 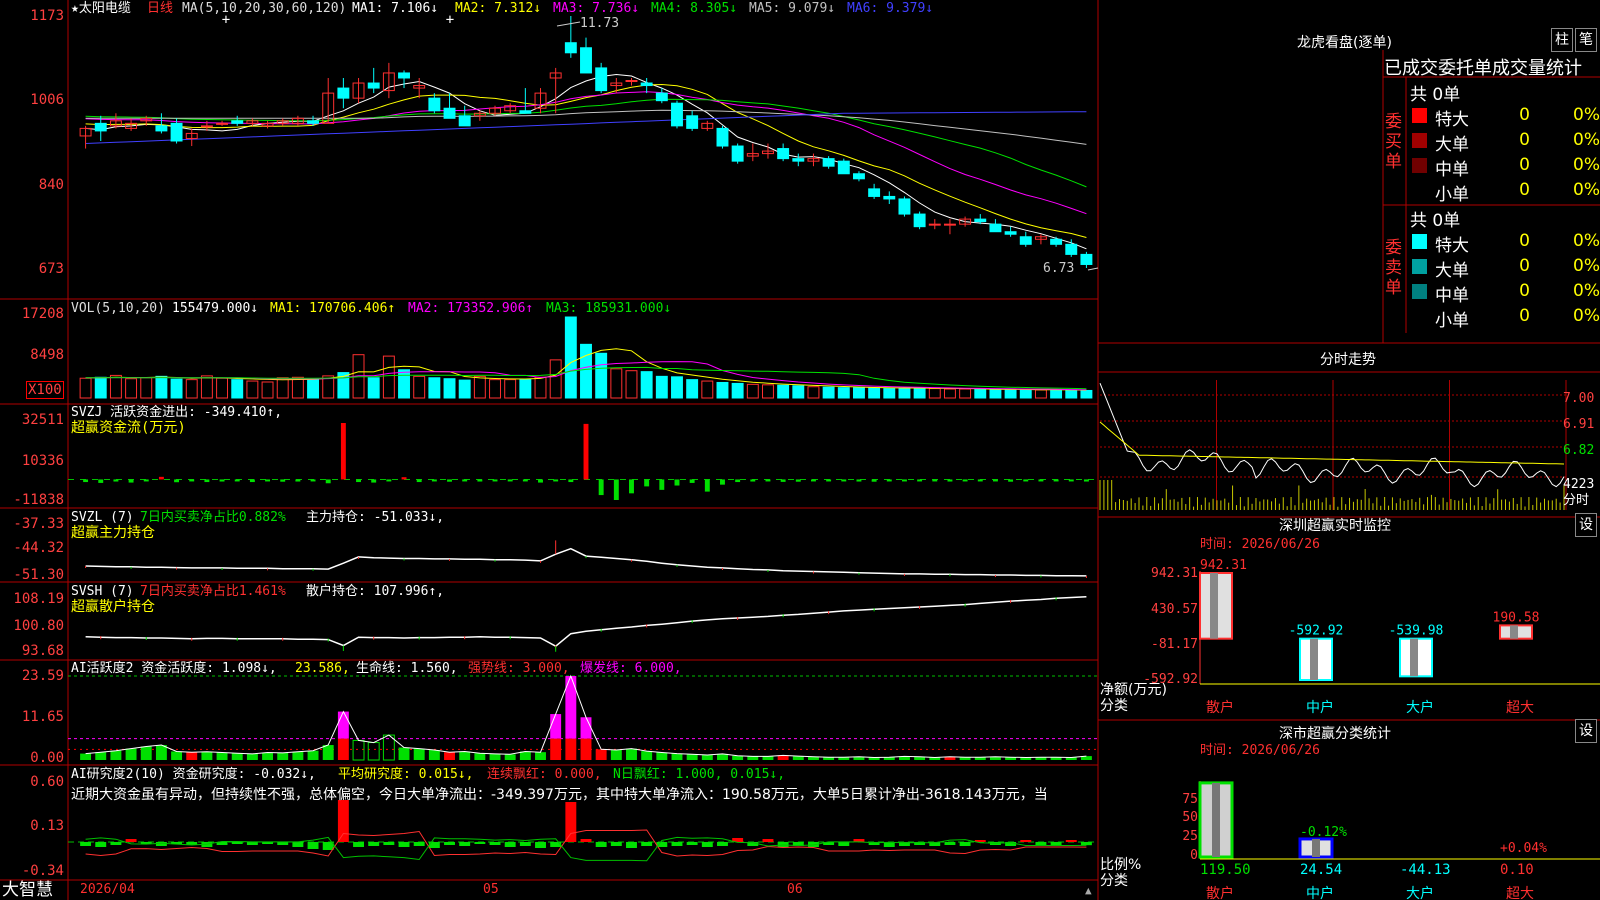 What do you see at coordinates (792, 8) in the screenshot?
I see `ma-legend-item: MA5: 9.079↓` at bounding box center [792, 8].